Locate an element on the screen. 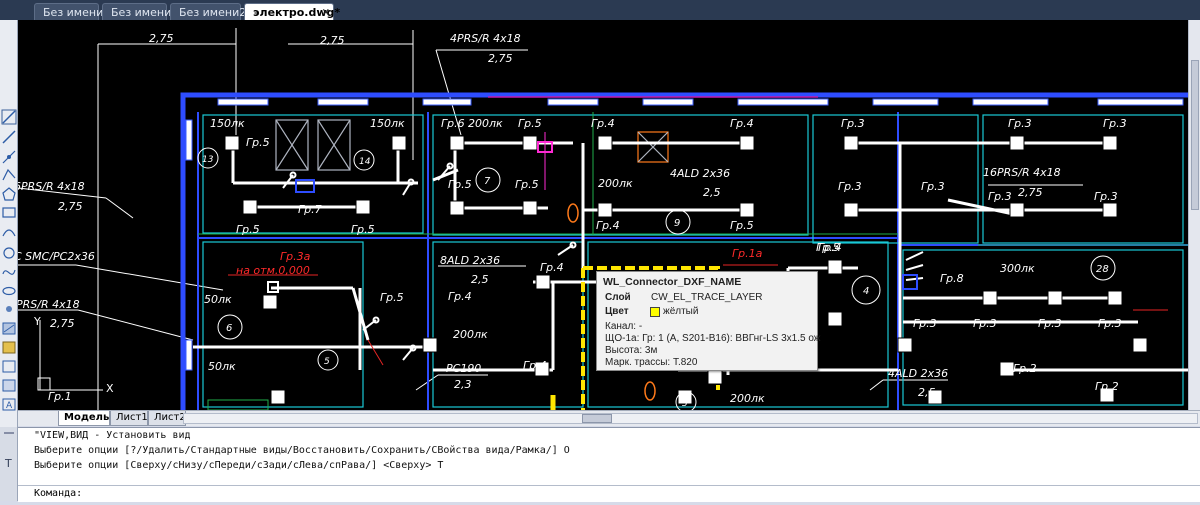 Image resolution: width=1200 pixels, height=505 pixels. arc2-tool-icon is located at coordinates (9, 233).